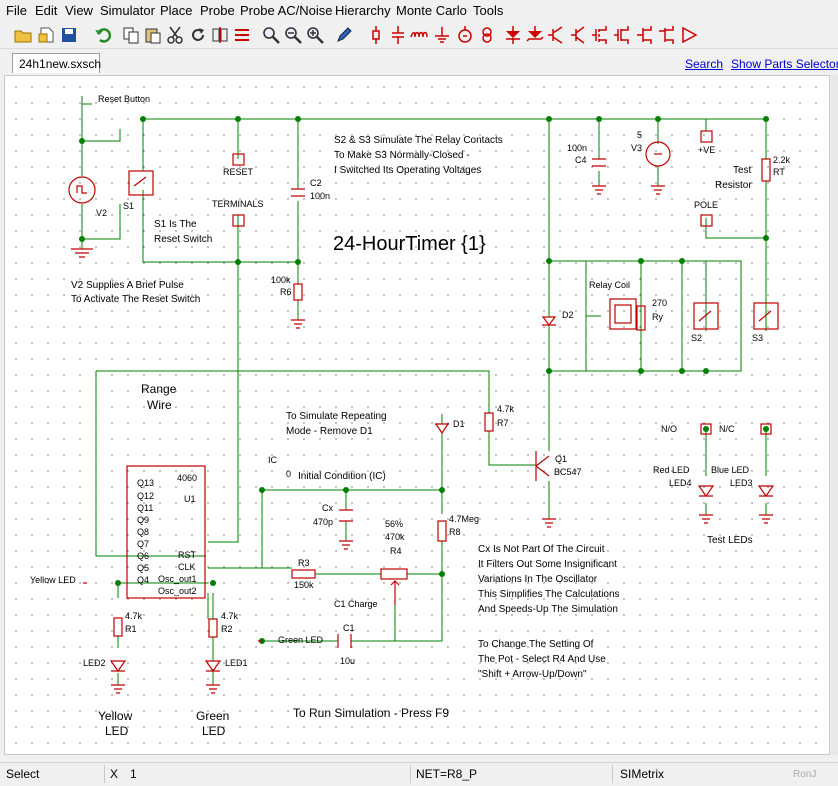 This screenshot has height=786, width=838. Describe the element at coordinates (376, 35) in the screenshot. I see `resistor-icon` at that location.